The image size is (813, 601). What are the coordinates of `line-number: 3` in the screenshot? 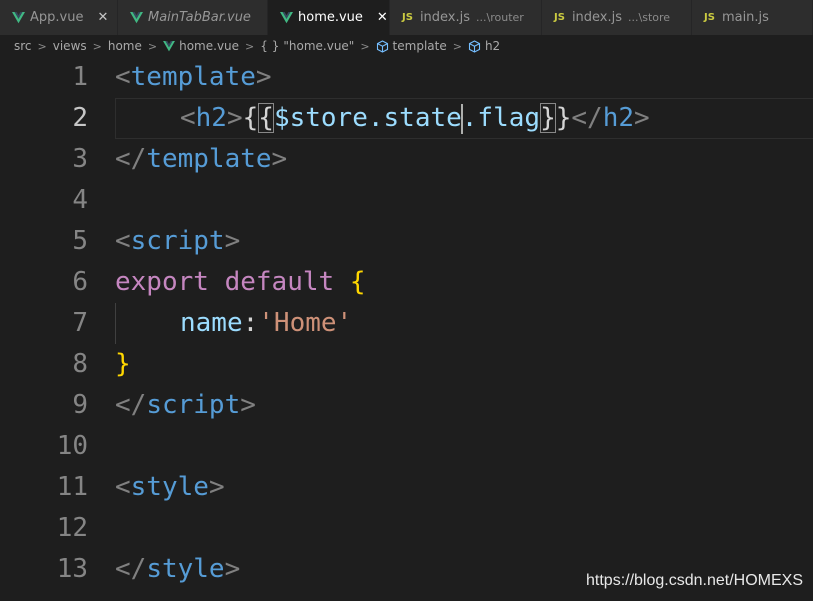 It's located at (80, 159).